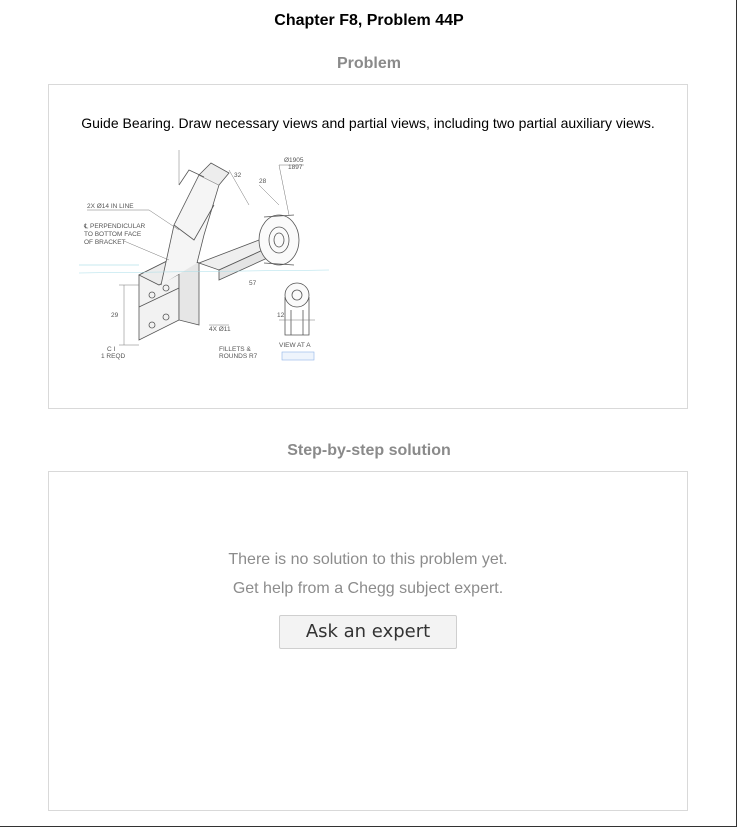  I want to click on label-perp-1: ℄ PERPENDICULAR, so click(114, 226).